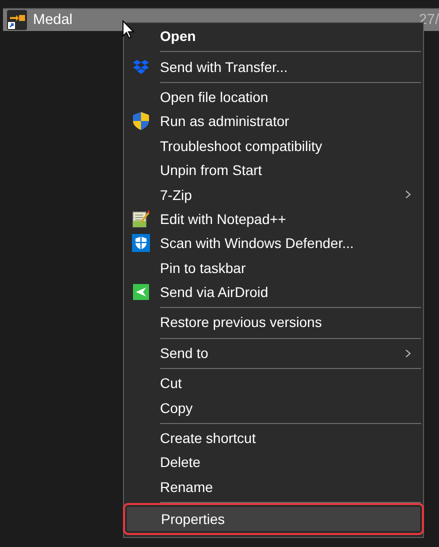 This screenshot has height=547, width=439. I want to click on shield-icon, so click(141, 121).